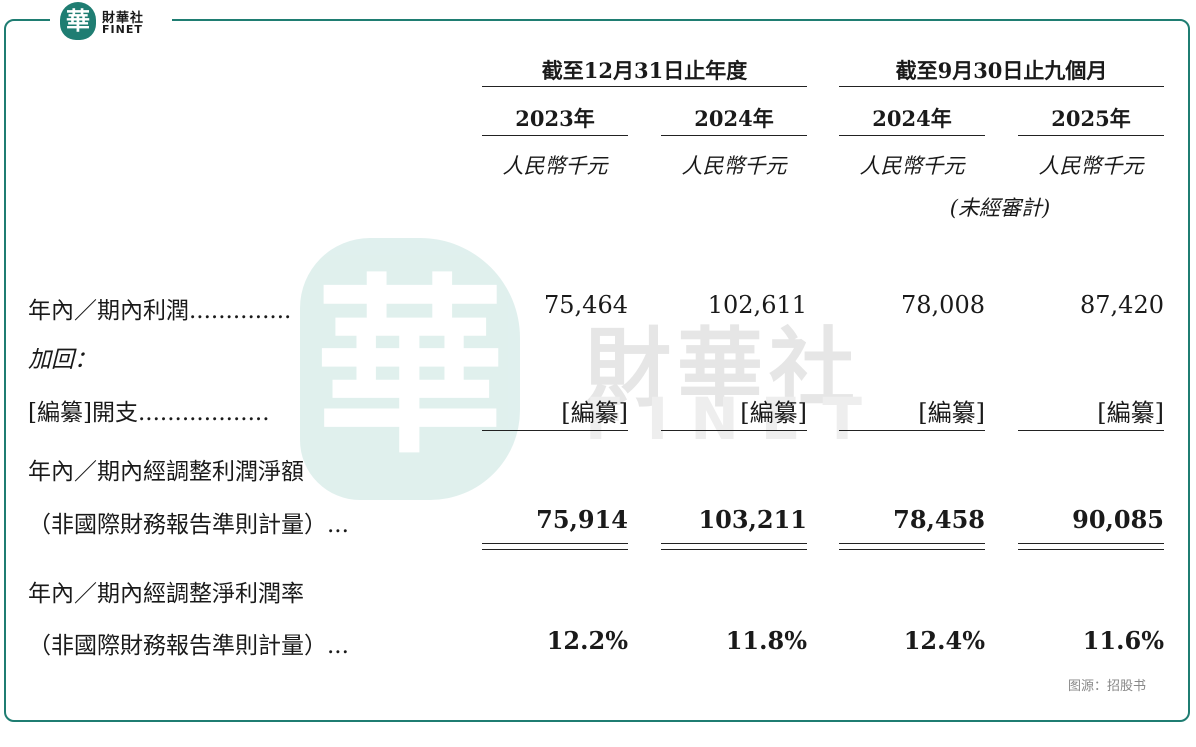 The width and height of the screenshot is (1196, 747). I want to click on row-label-addback: 加回：, so click(62, 360).